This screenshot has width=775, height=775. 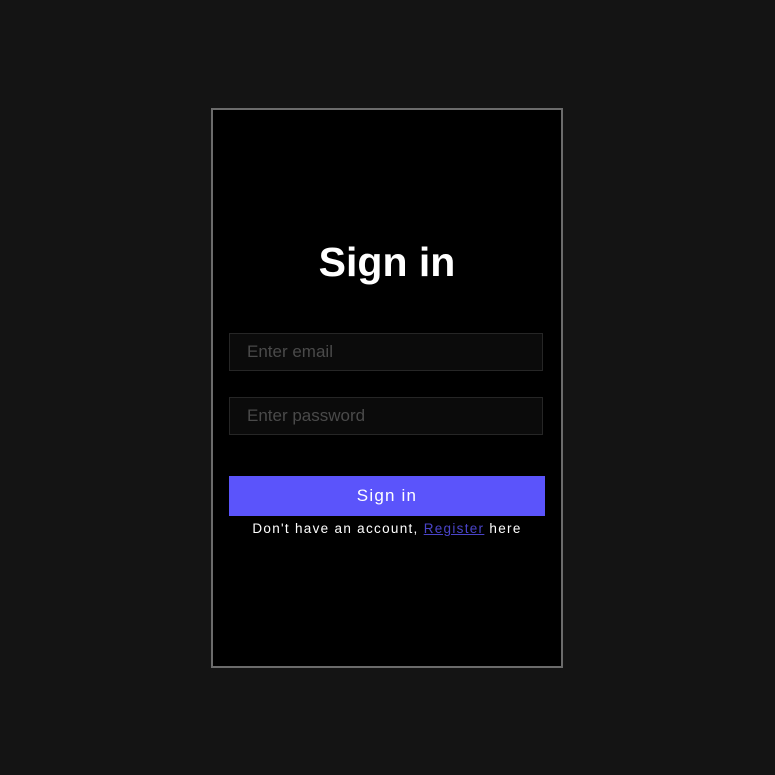 I want to click on sign-in-button: Sign in, so click(x=387, y=496).